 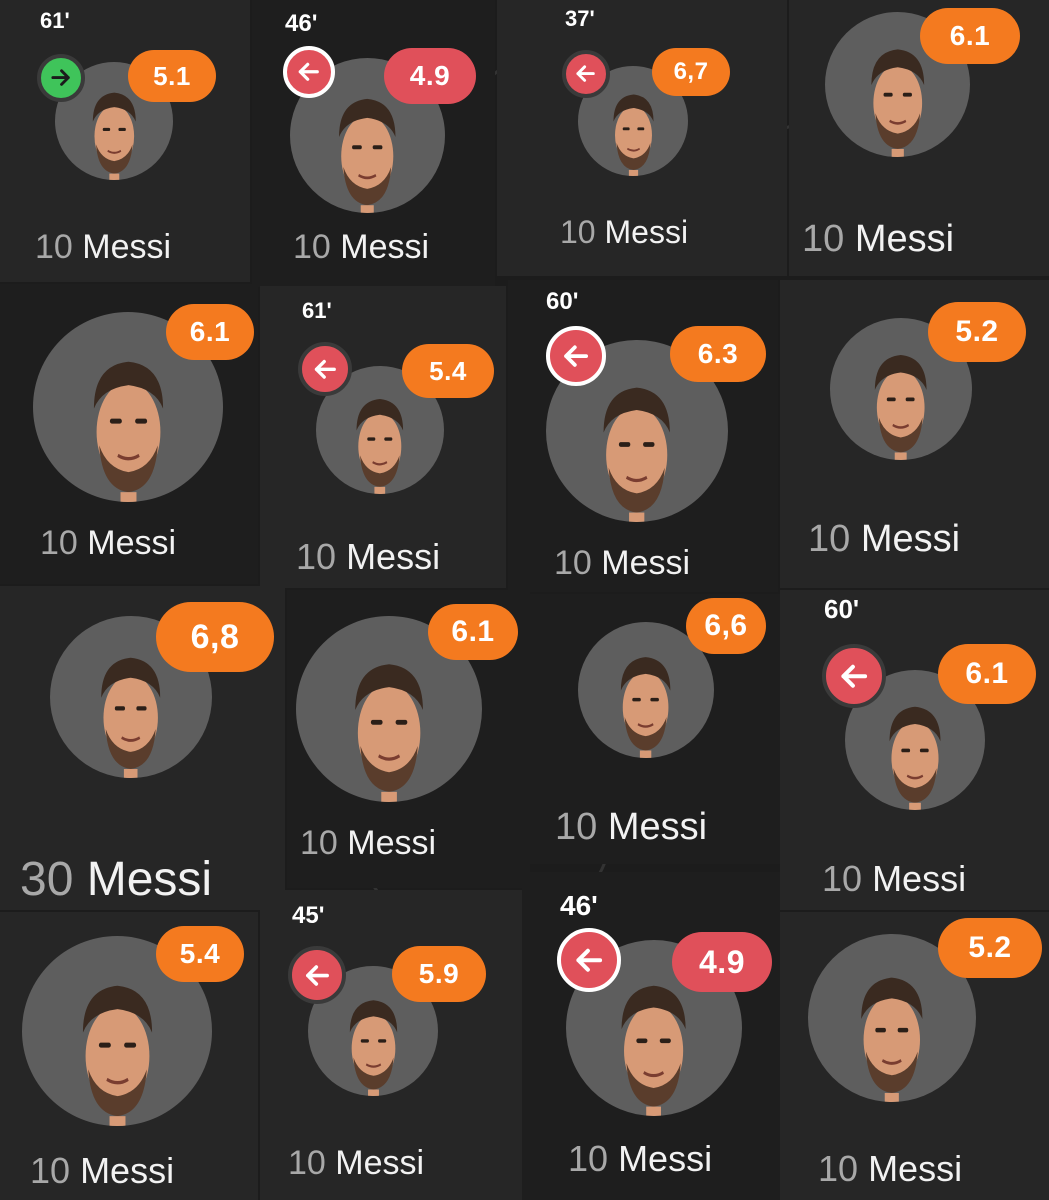 I want to click on rating-badge: 6,6, so click(x=726, y=626).